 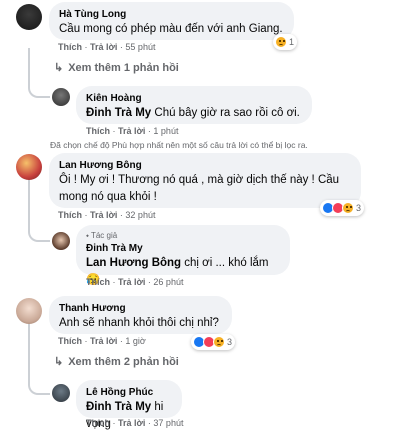 I want to click on reply-bubble: Lê Hồng Phúc Đinh Trà My hi vọng, so click(x=129, y=405).